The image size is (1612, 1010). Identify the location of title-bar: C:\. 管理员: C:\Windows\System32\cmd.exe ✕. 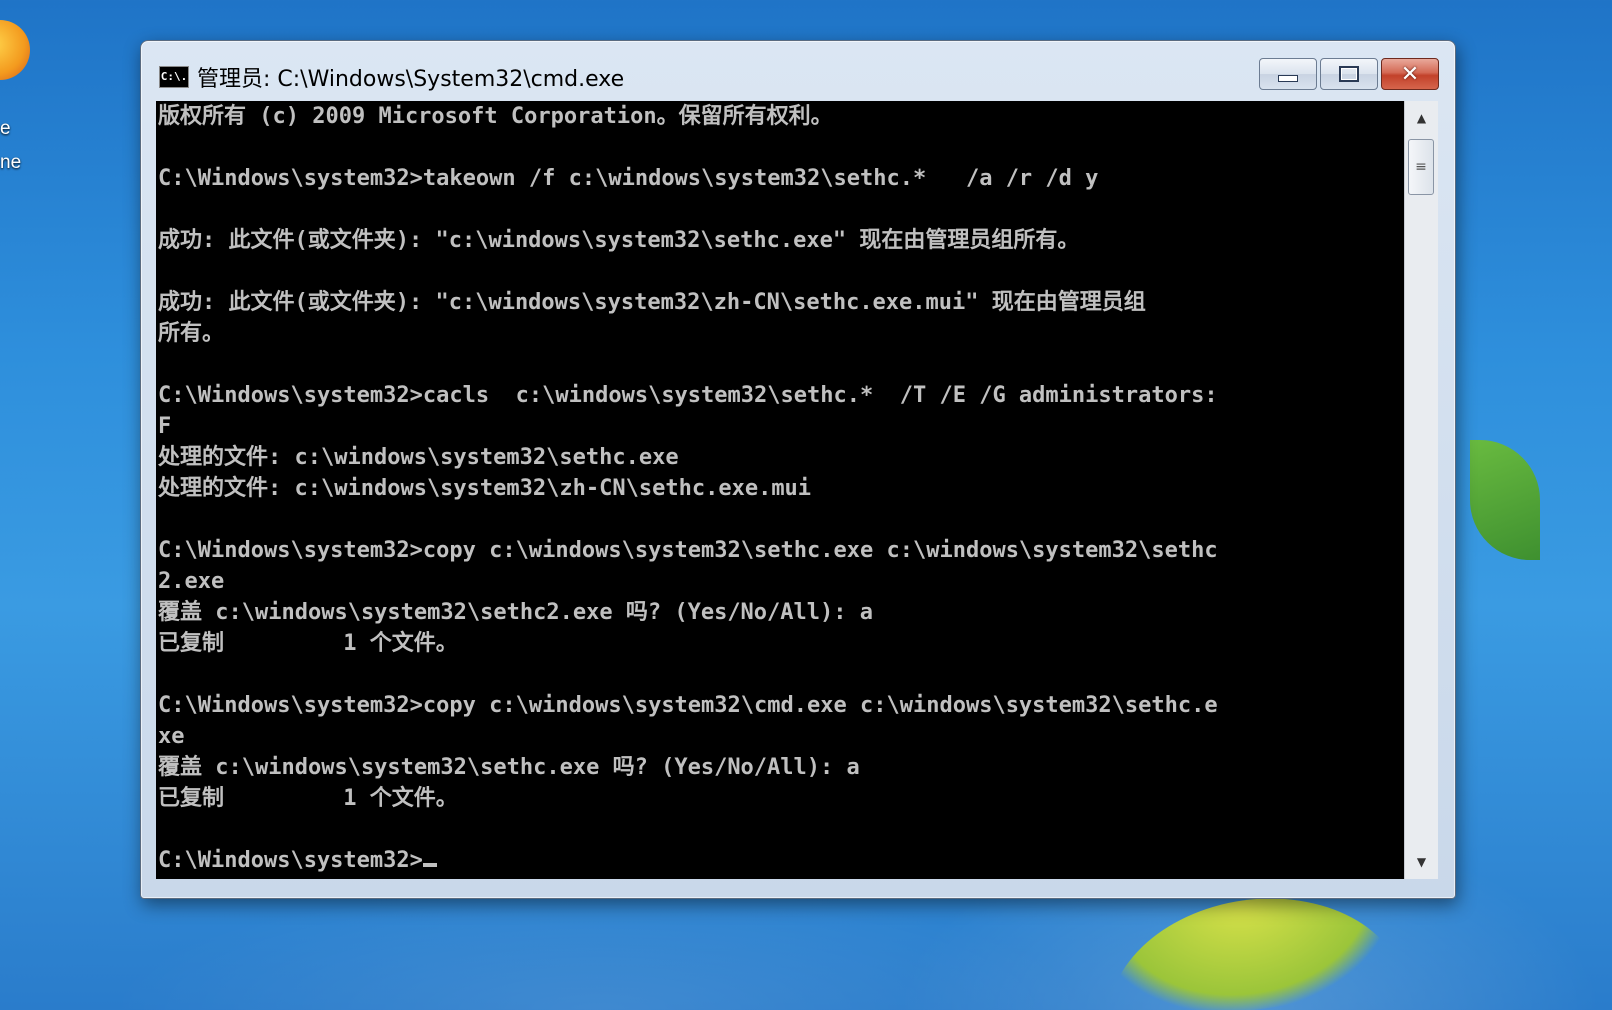
(798, 71).